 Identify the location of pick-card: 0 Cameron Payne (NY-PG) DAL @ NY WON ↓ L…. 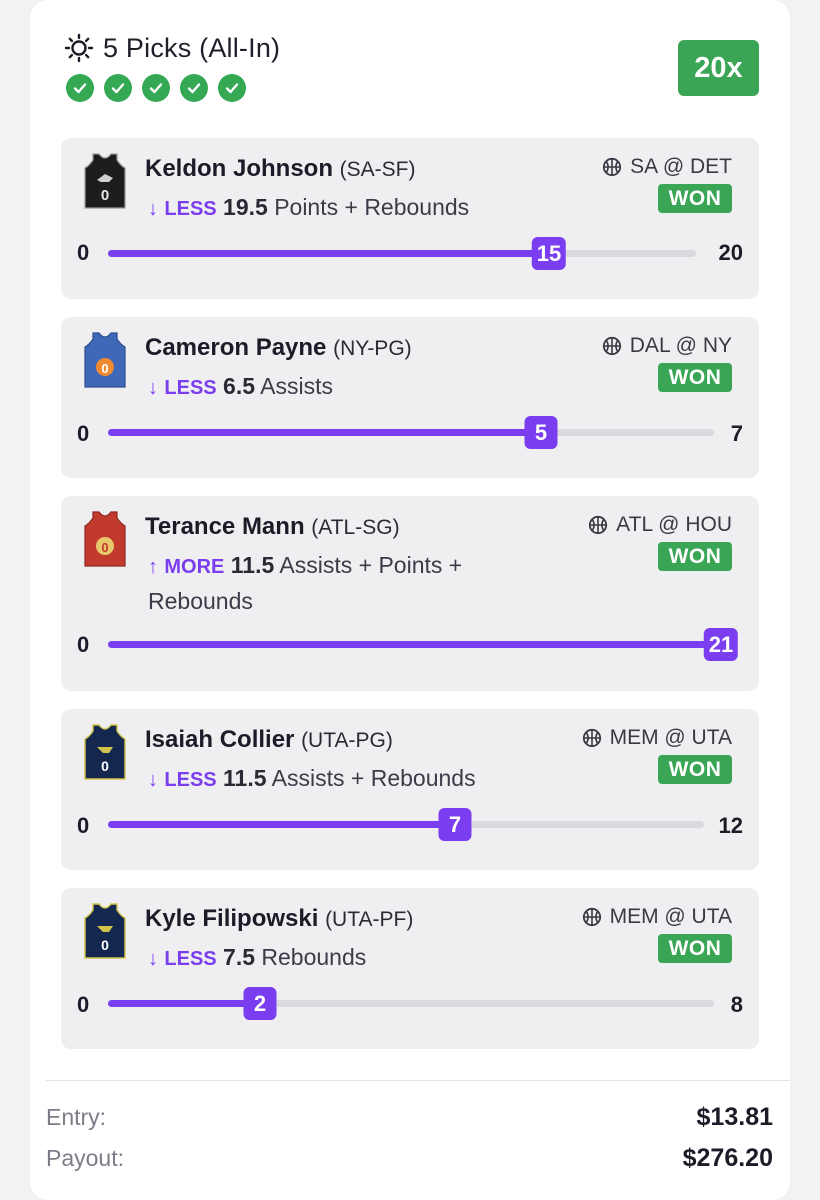
(410, 397).